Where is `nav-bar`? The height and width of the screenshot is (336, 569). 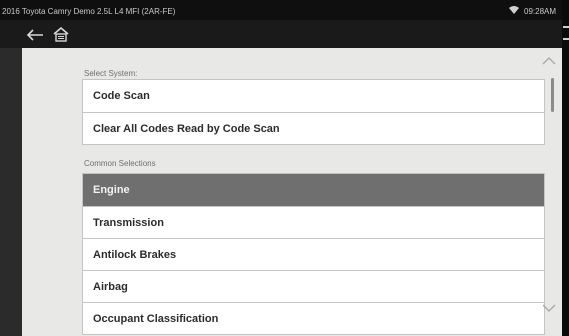 nav-bar is located at coordinates (281, 34).